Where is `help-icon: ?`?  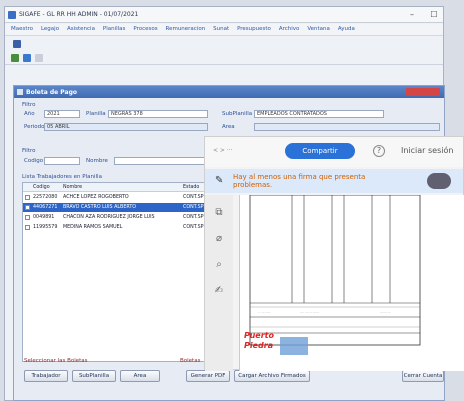
help-icon: ? is located at coordinates (379, 151).